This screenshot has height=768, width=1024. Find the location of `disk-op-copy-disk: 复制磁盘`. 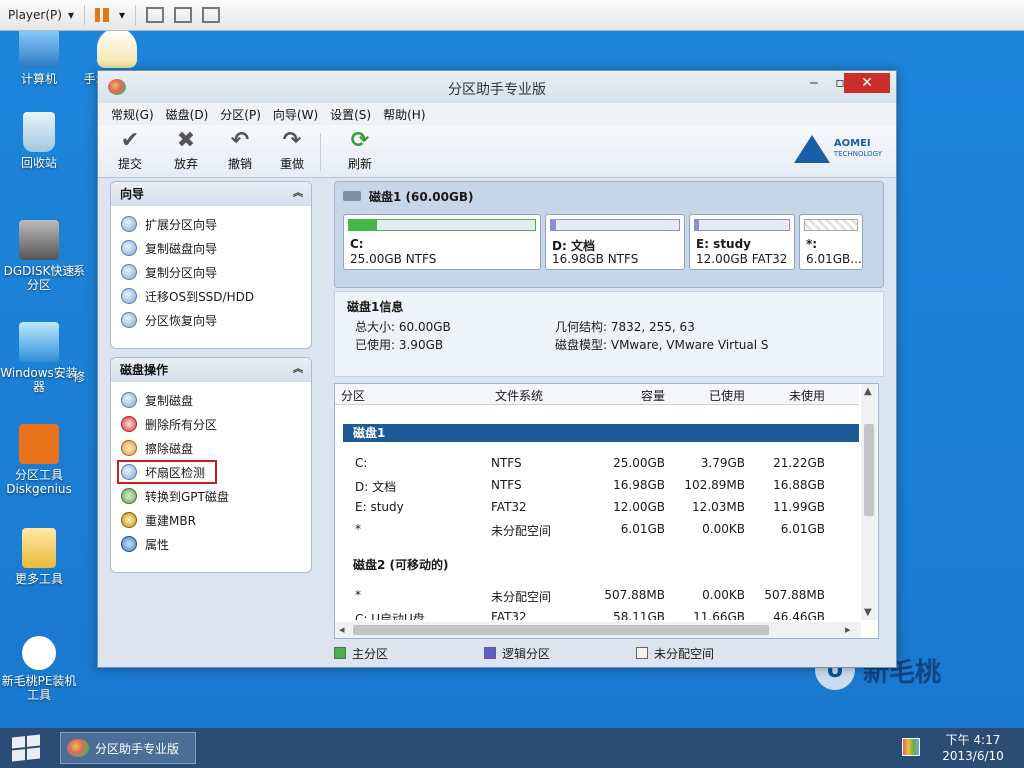

disk-op-copy-disk: 复制磁盘 is located at coordinates (211, 400).